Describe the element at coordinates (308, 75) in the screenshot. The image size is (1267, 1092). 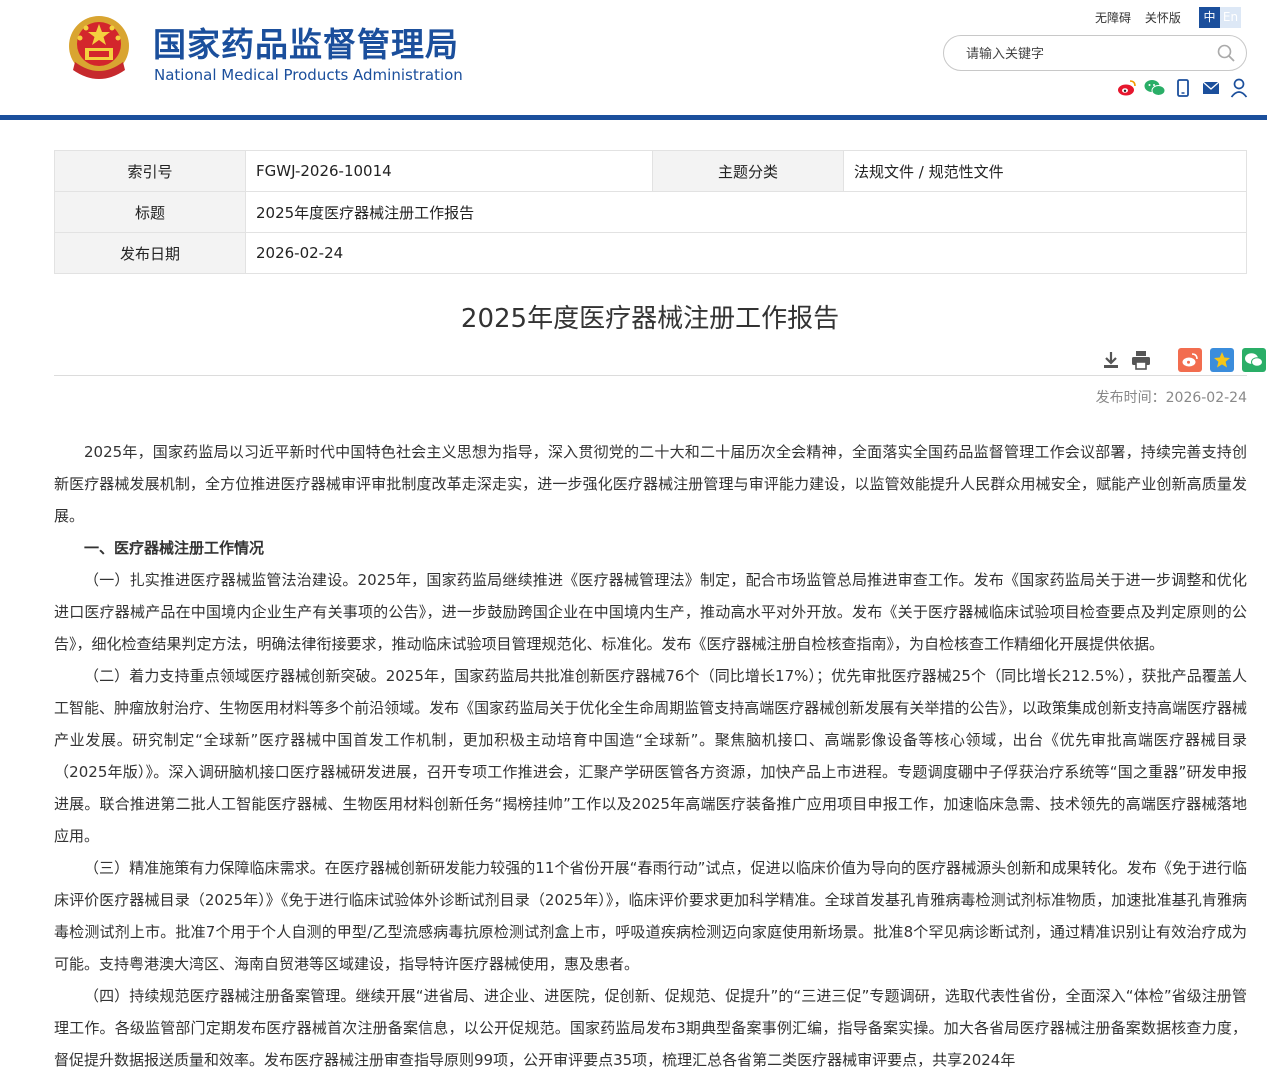
I see `site-title-en: National Medical Products Administration` at that location.